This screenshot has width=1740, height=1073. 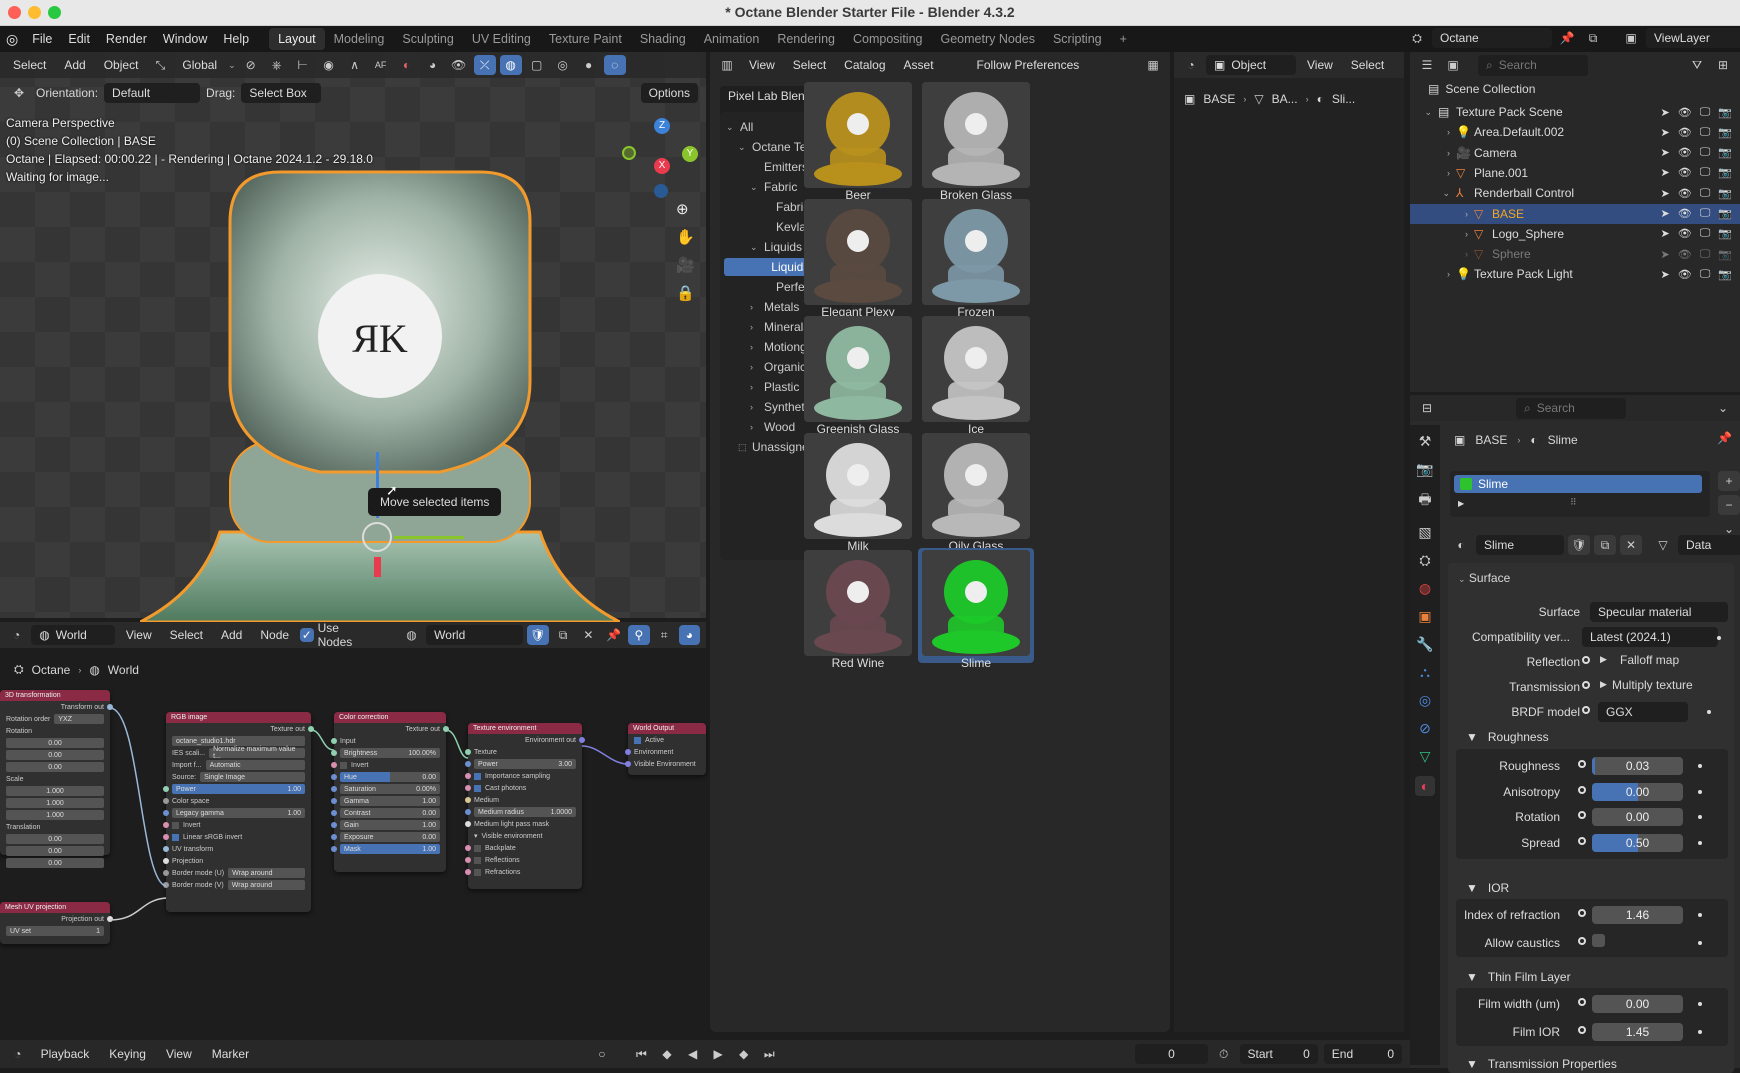 What do you see at coordinates (1427, 408) in the screenshot?
I see `editor-type-icon: ⊟` at bounding box center [1427, 408].